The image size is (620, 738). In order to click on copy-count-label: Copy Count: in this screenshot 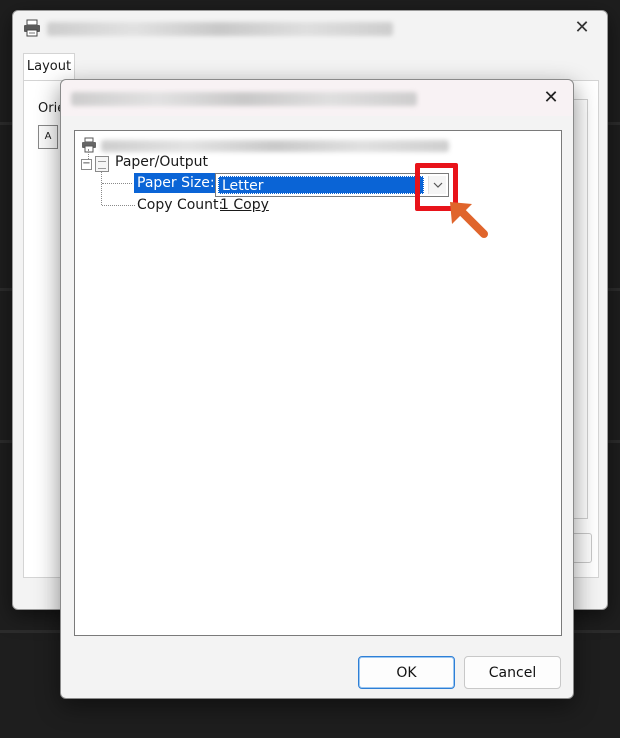, I will do `click(180, 205)`.